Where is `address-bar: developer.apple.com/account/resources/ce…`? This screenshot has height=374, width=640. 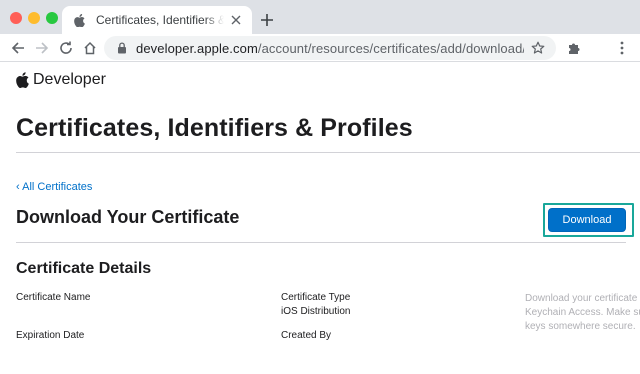
address-bar: developer.apple.com/account/resources/ce… is located at coordinates (330, 48).